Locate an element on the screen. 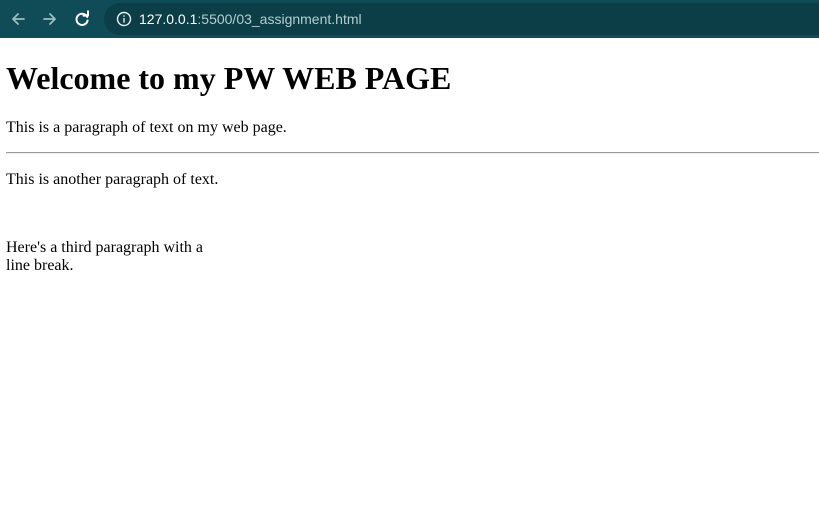  forward-button is located at coordinates (50, 19).